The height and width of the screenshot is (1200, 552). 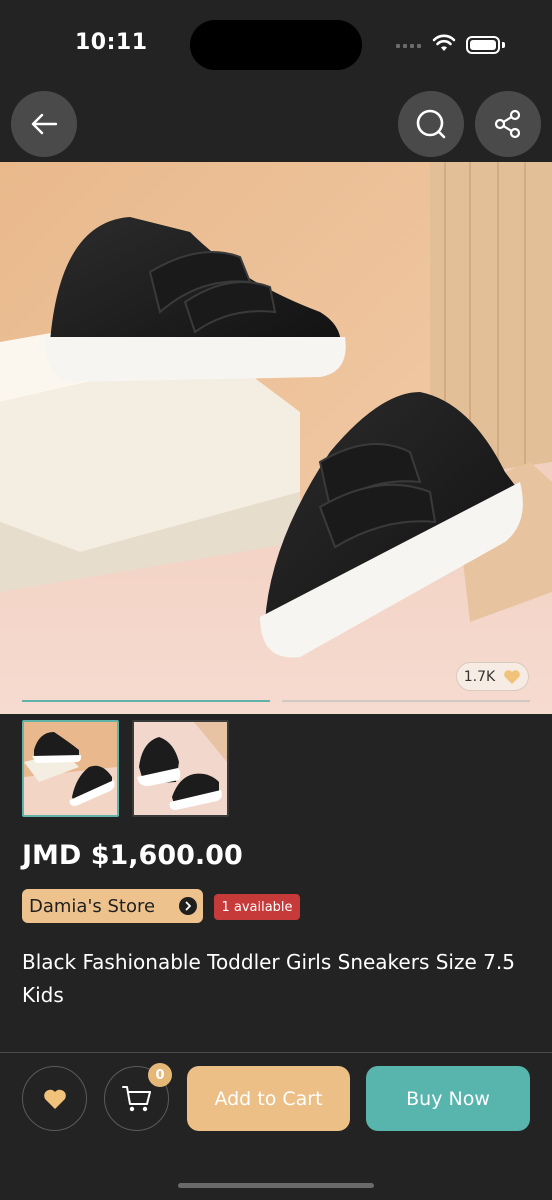 What do you see at coordinates (276, 1185) in the screenshot?
I see `home-indicator` at bounding box center [276, 1185].